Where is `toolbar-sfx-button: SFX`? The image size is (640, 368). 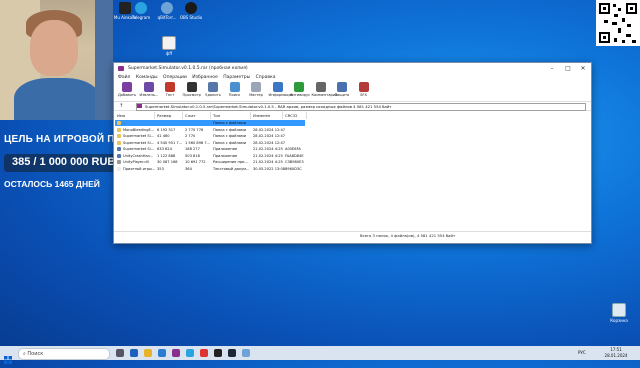 toolbar-sfx-button: SFX is located at coordinates (364, 89).